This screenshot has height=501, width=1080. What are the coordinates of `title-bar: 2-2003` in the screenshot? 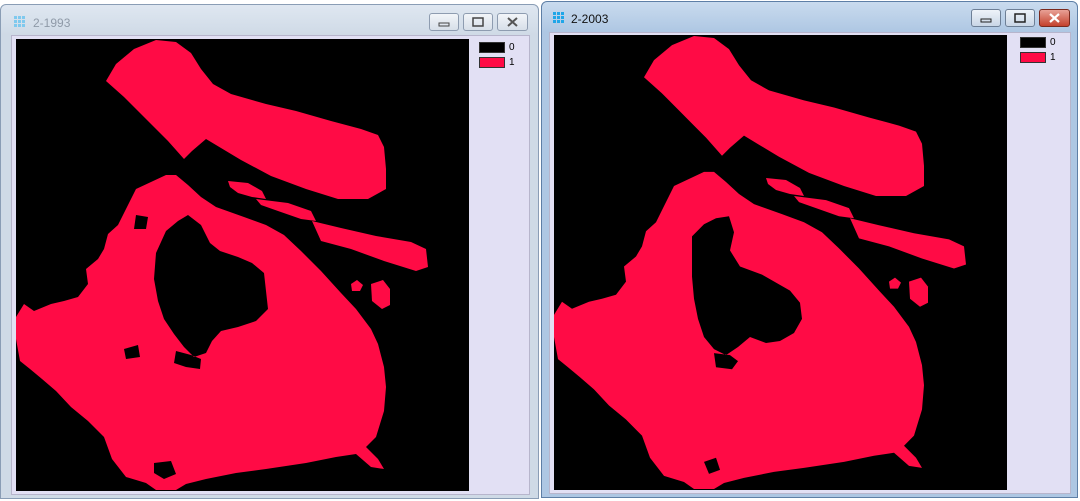 It's located at (809, 17).